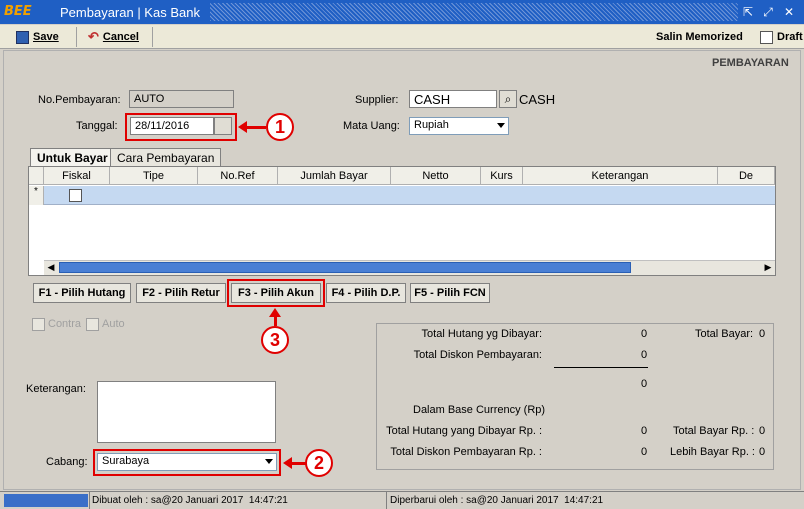 The image size is (804, 509). What do you see at coordinates (22, 37) in the screenshot?
I see `floppy-icon` at bounding box center [22, 37].